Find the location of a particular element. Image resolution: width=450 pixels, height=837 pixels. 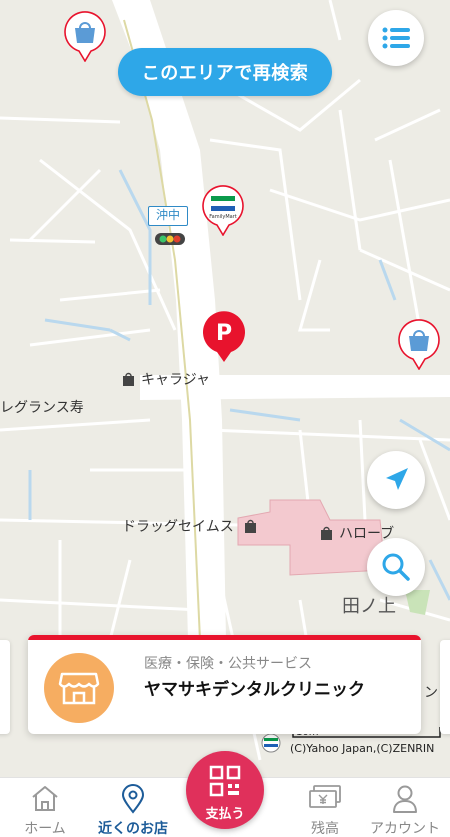

place-label-kyarajya: キャラジャ is located at coordinates (166, 379).